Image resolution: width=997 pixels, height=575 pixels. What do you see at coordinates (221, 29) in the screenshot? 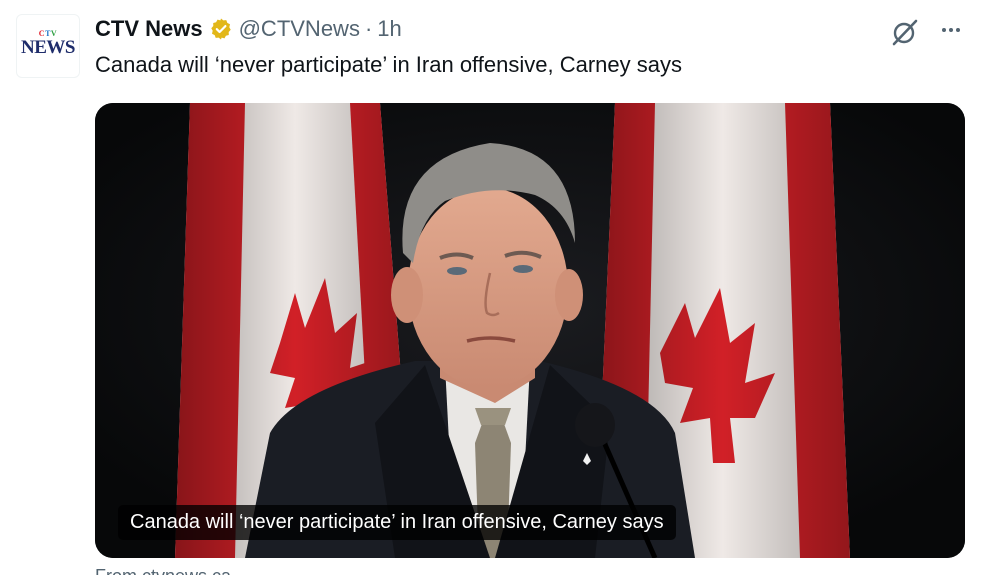
I see `verified-badge-icon` at bounding box center [221, 29].